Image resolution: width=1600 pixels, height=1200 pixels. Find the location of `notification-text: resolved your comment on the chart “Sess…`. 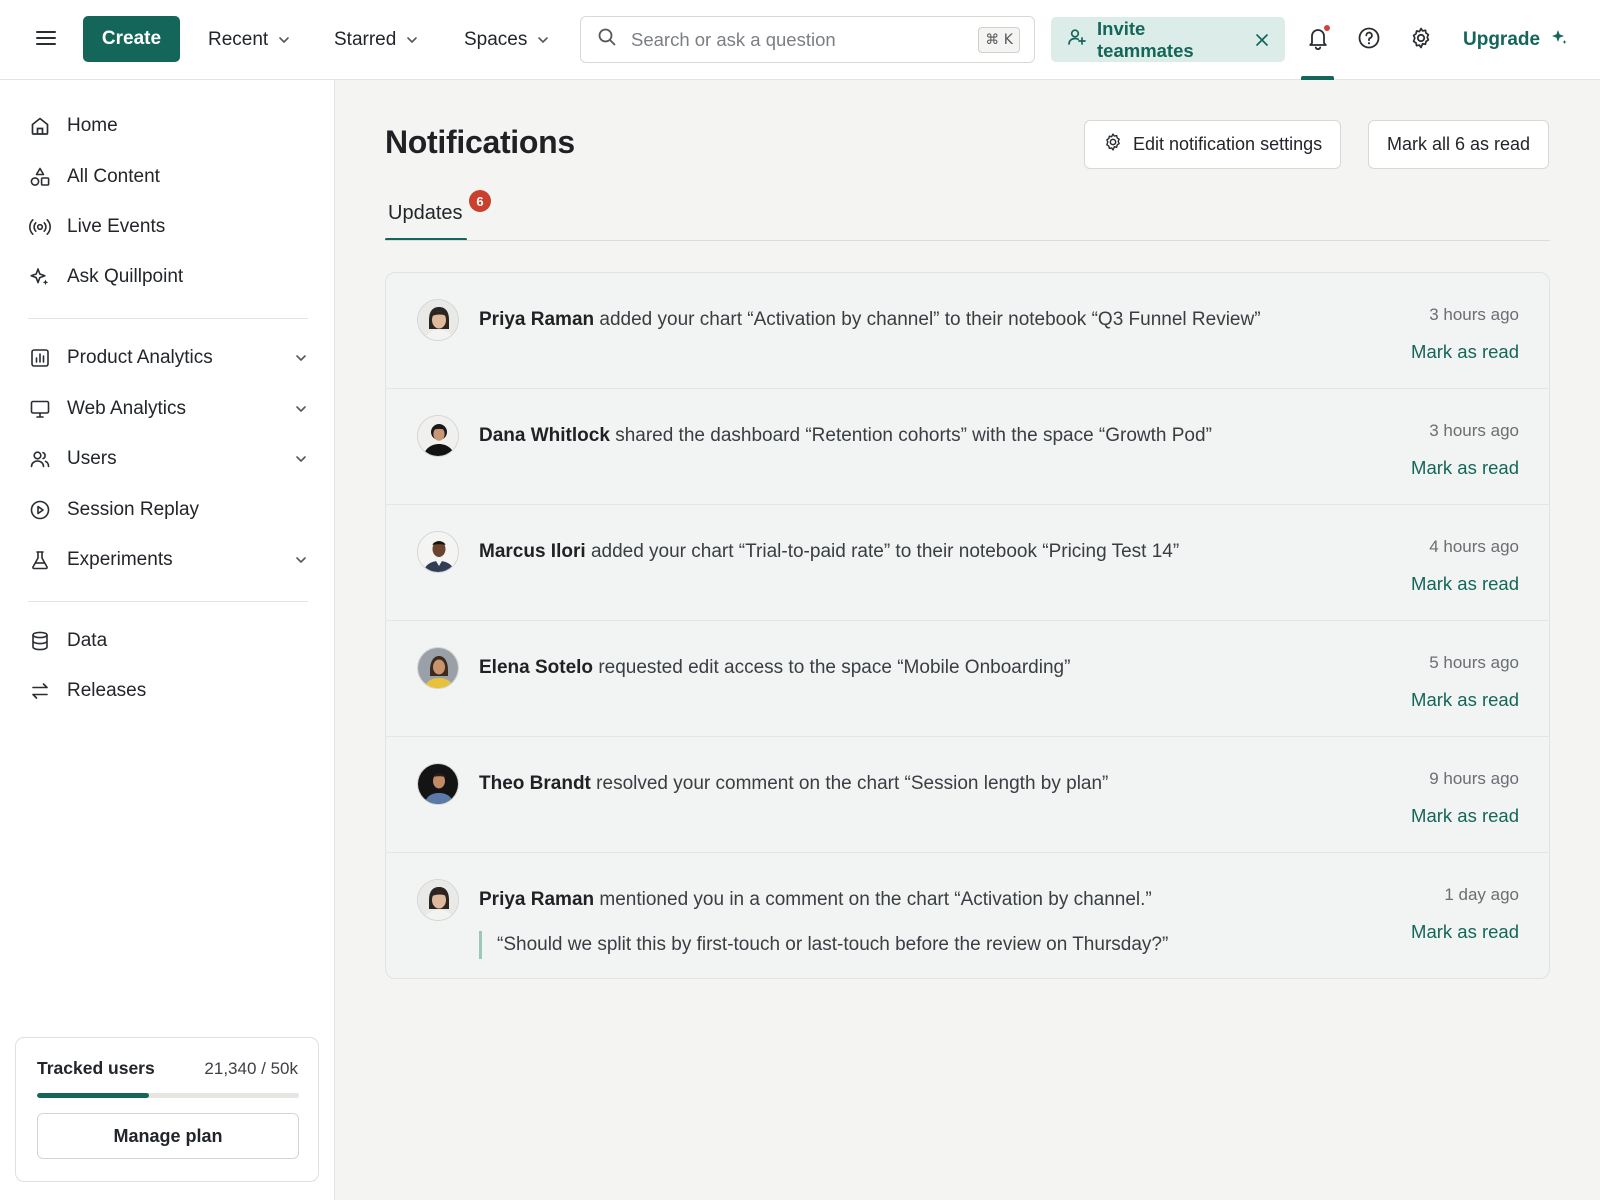

notification-text: resolved your comment on the chart “Sess… is located at coordinates (852, 783).